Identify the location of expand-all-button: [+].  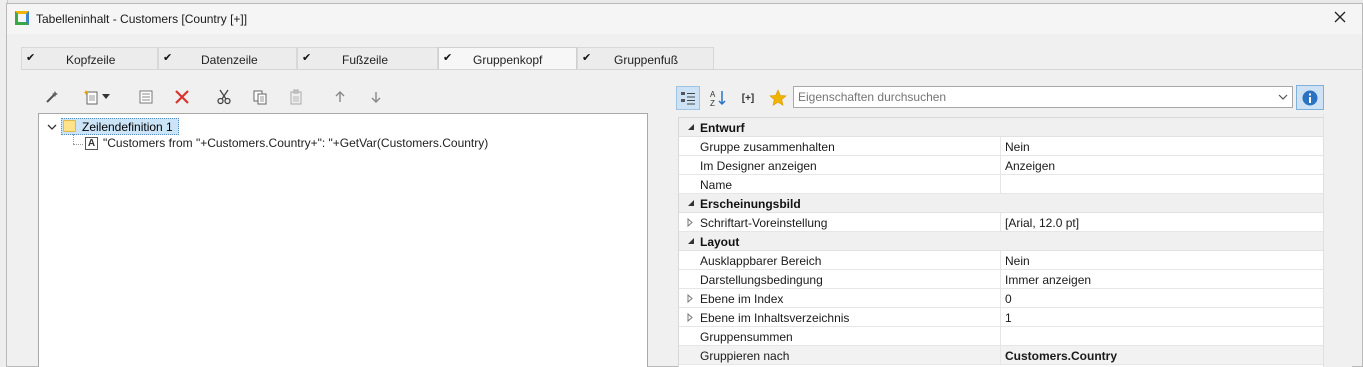
(748, 98).